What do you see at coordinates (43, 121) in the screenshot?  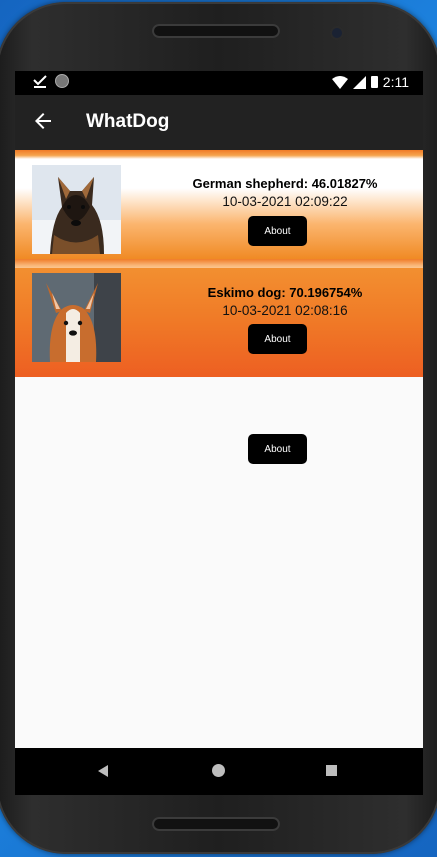 I see `arrow-left-icon` at bounding box center [43, 121].